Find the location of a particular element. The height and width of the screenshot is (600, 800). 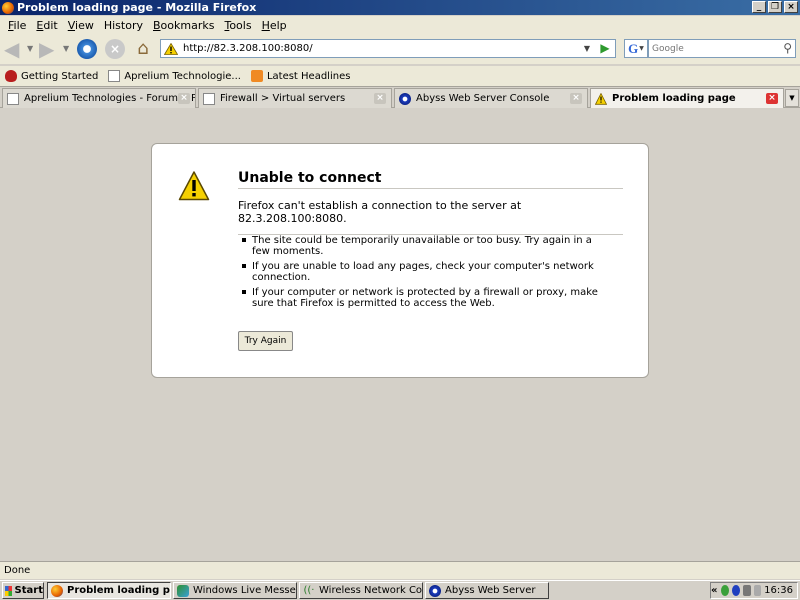

menu-history: History is located at coordinates (123, 25).